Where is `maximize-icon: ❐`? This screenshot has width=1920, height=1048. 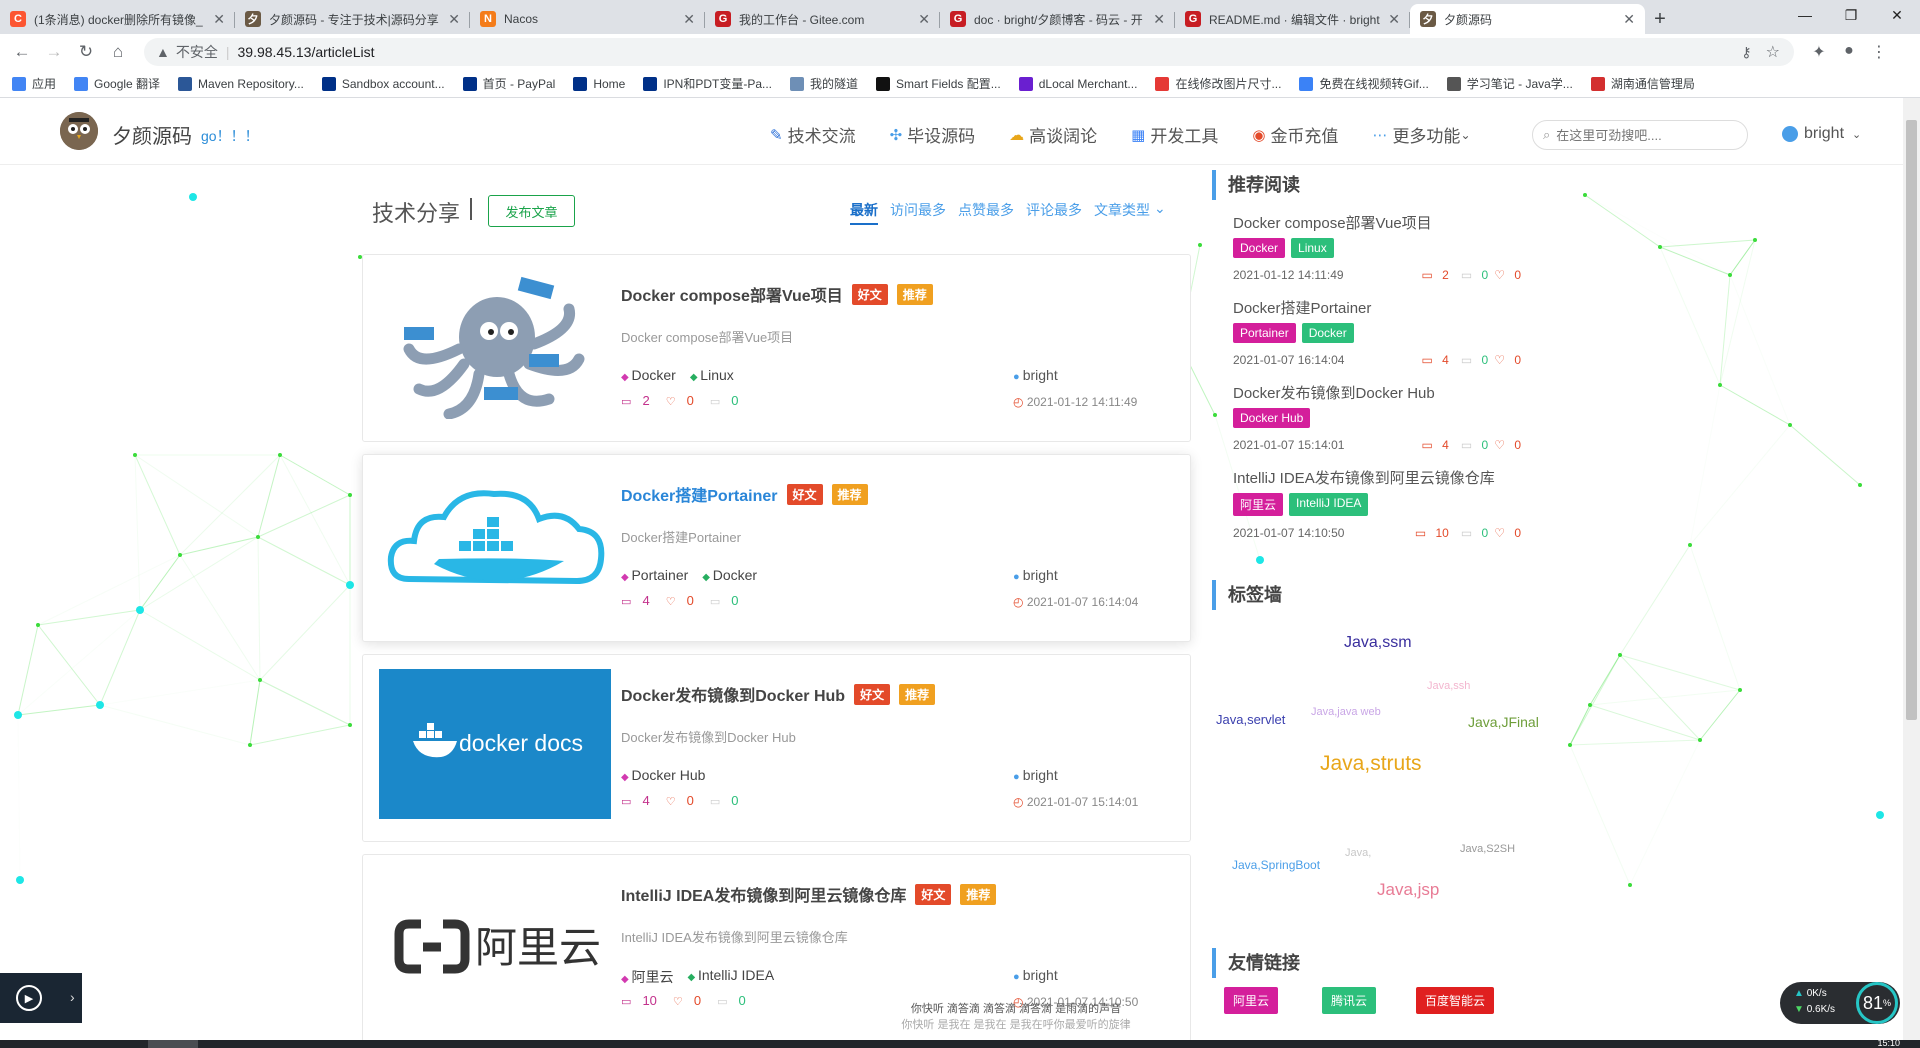
maximize-icon: ❐ is located at coordinates (1851, 15).